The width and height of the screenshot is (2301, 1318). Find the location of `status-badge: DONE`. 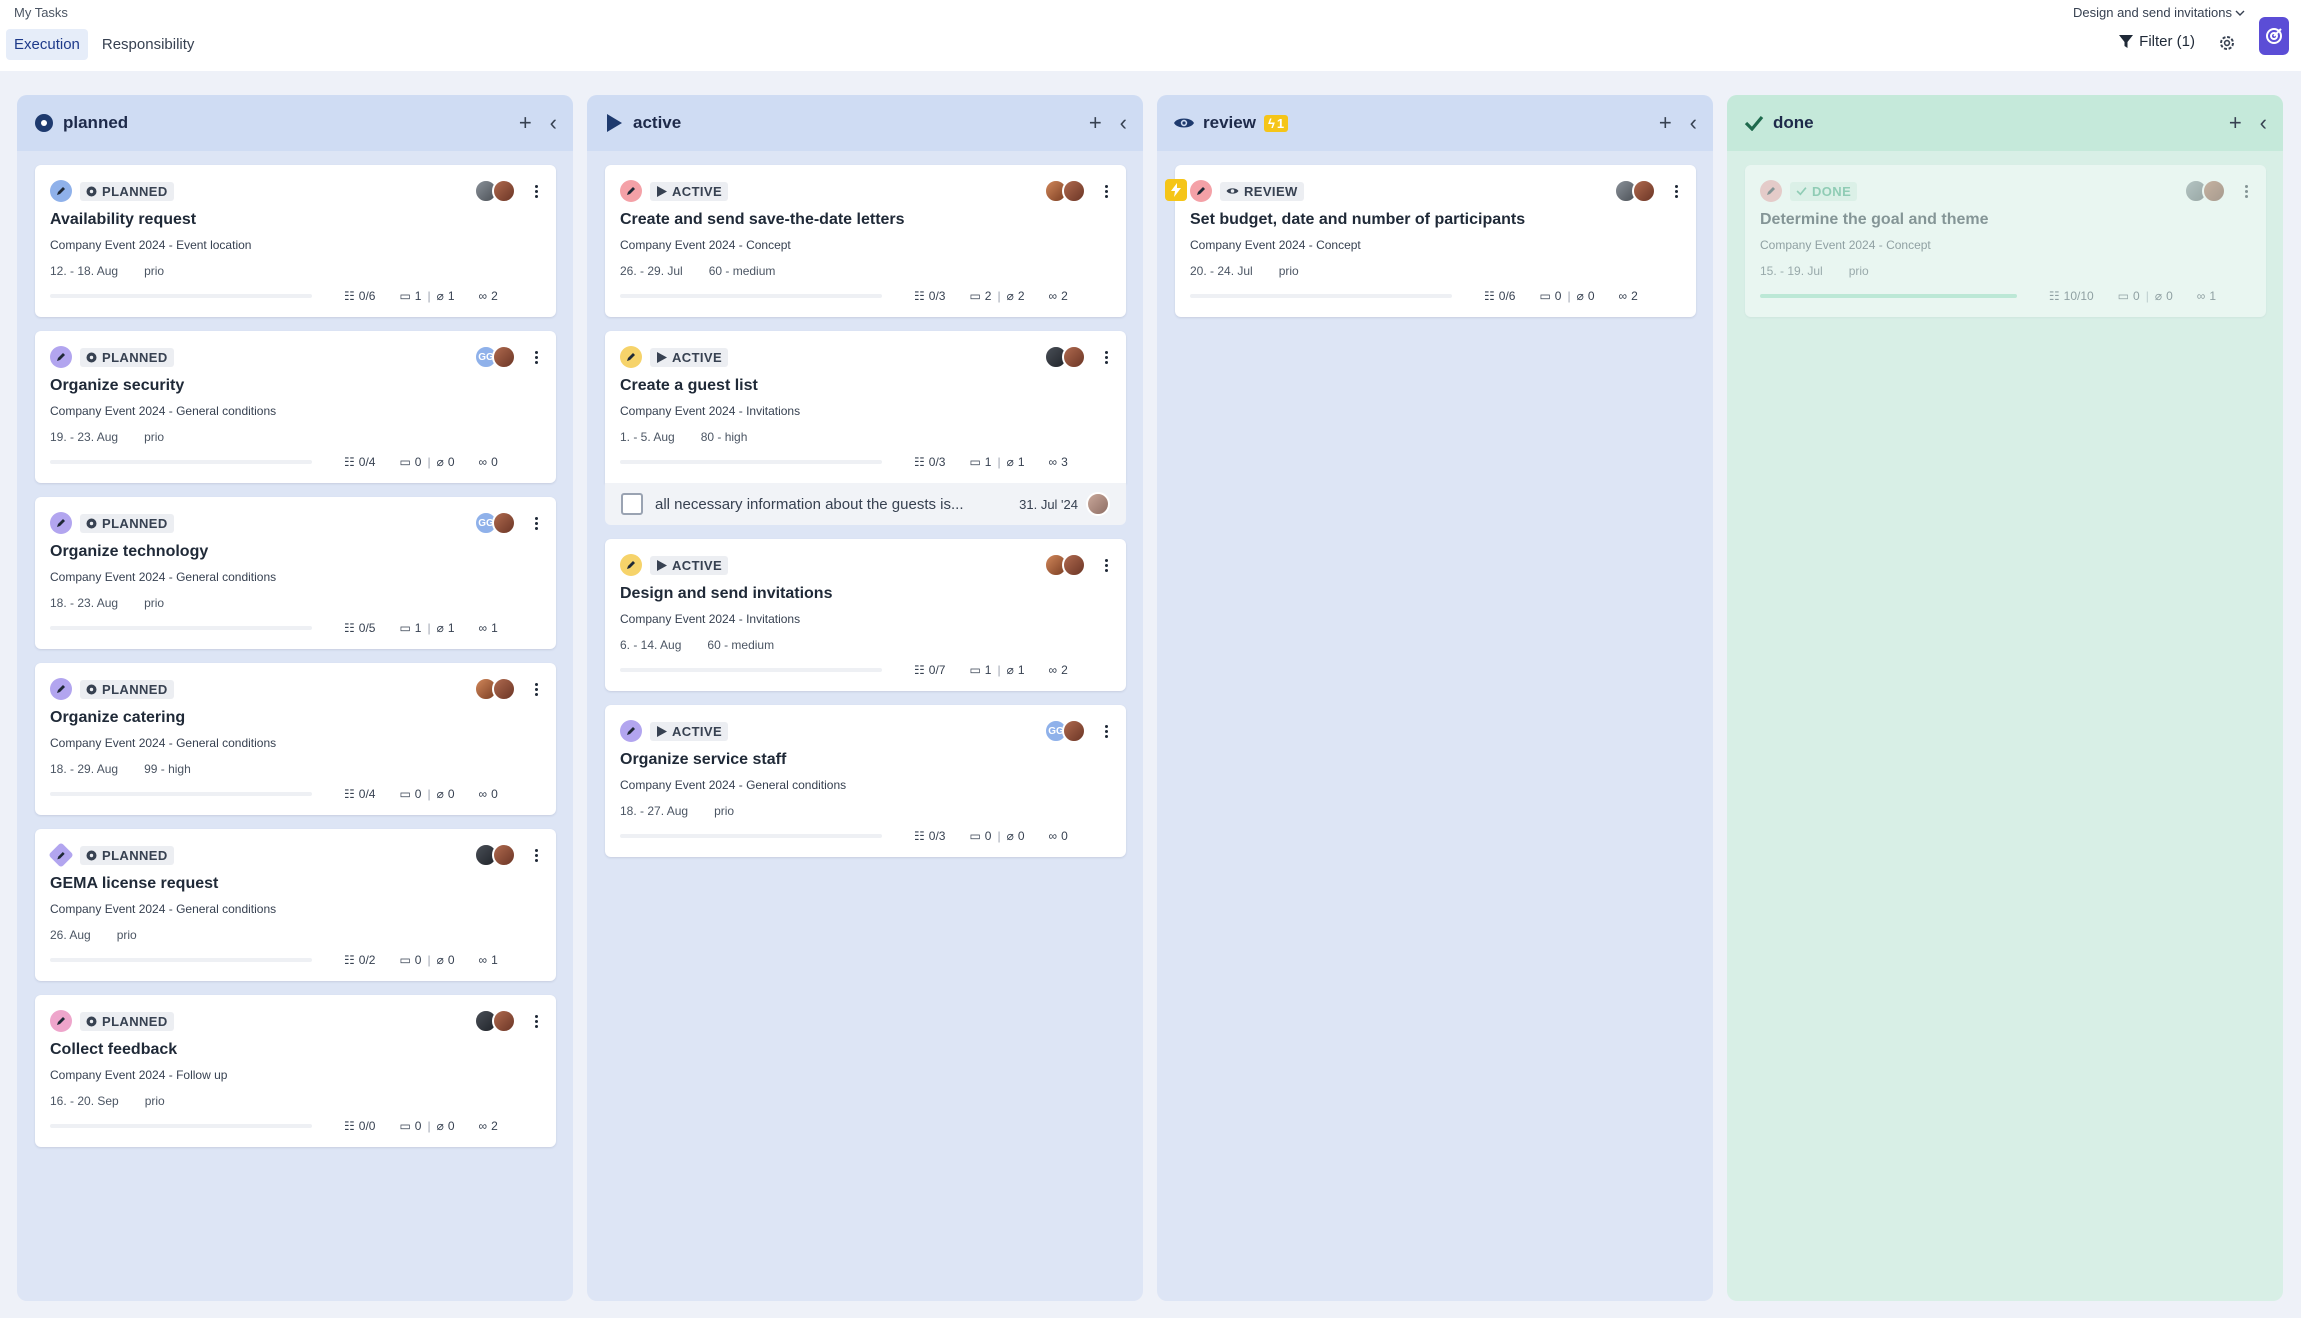

status-badge: DONE is located at coordinates (1824, 191).